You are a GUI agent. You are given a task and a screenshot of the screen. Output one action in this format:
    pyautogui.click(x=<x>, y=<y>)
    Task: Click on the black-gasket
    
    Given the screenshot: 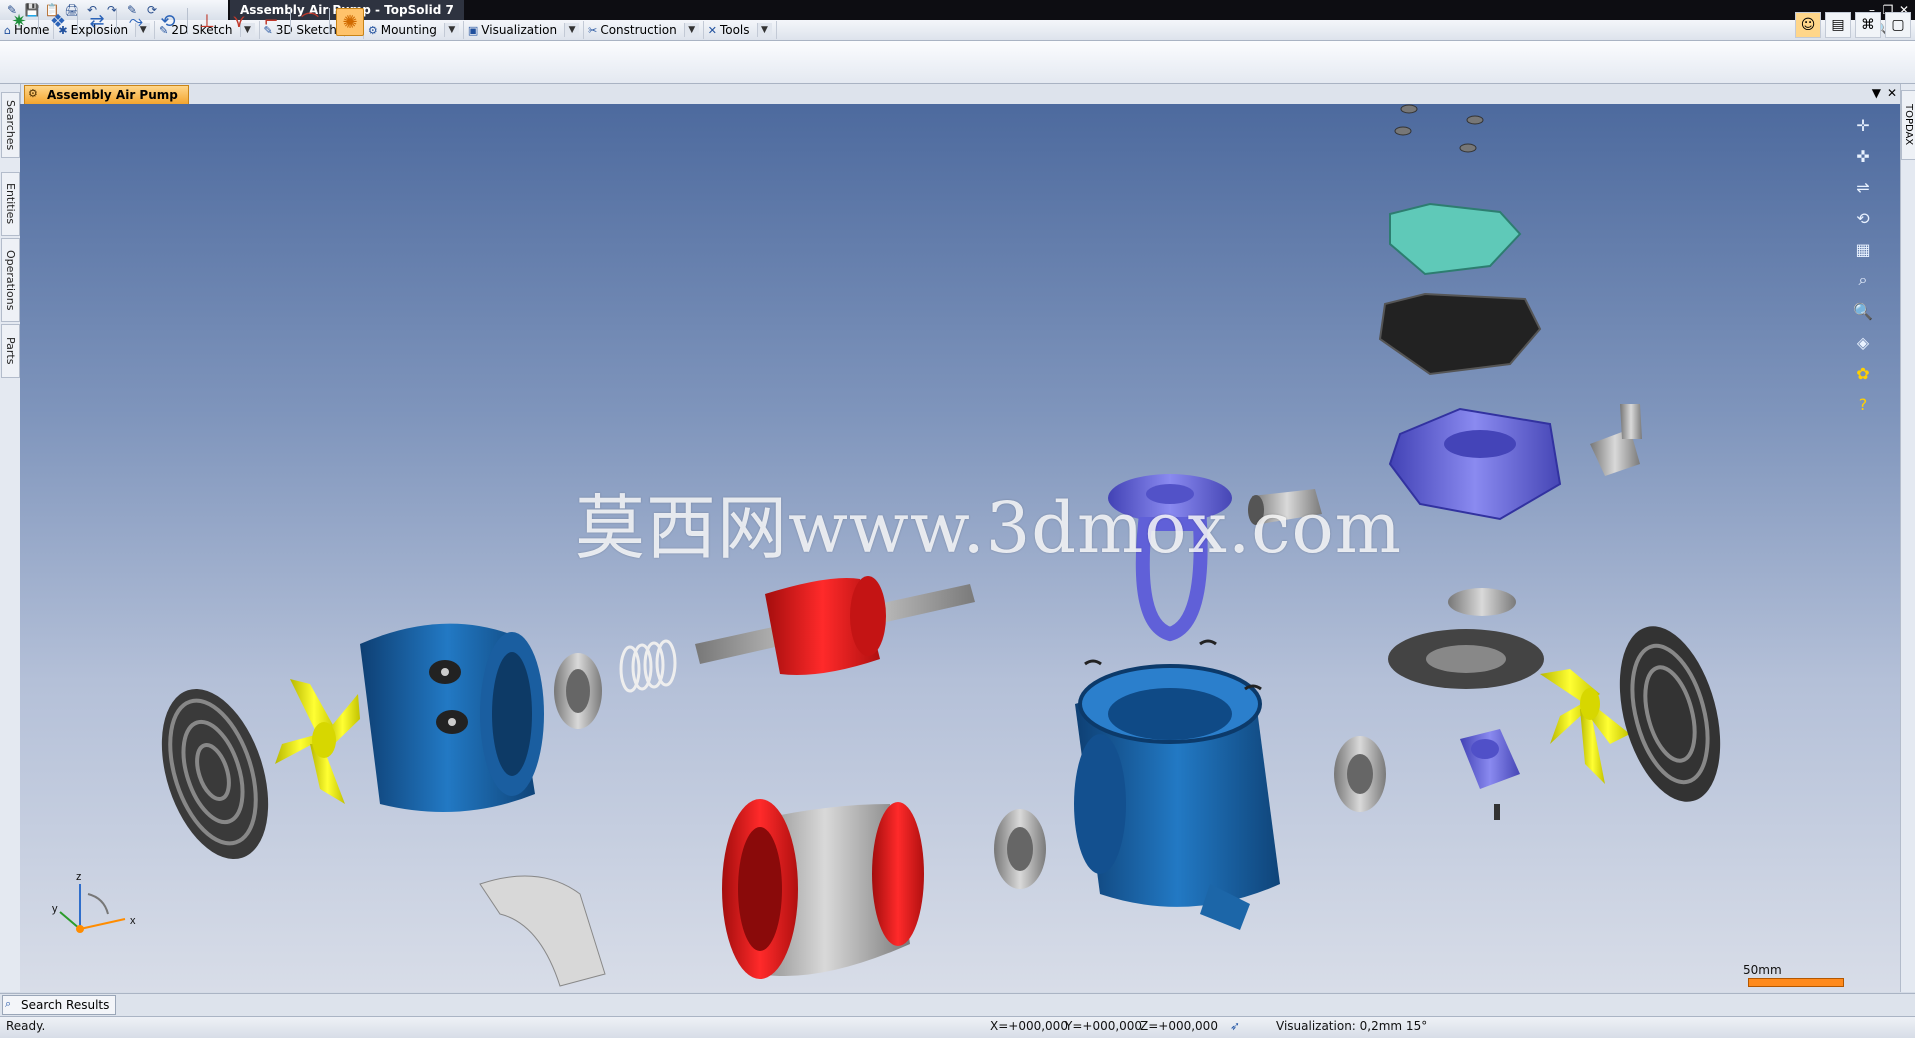 What is the action you would take?
    pyautogui.click(x=1460, y=334)
    